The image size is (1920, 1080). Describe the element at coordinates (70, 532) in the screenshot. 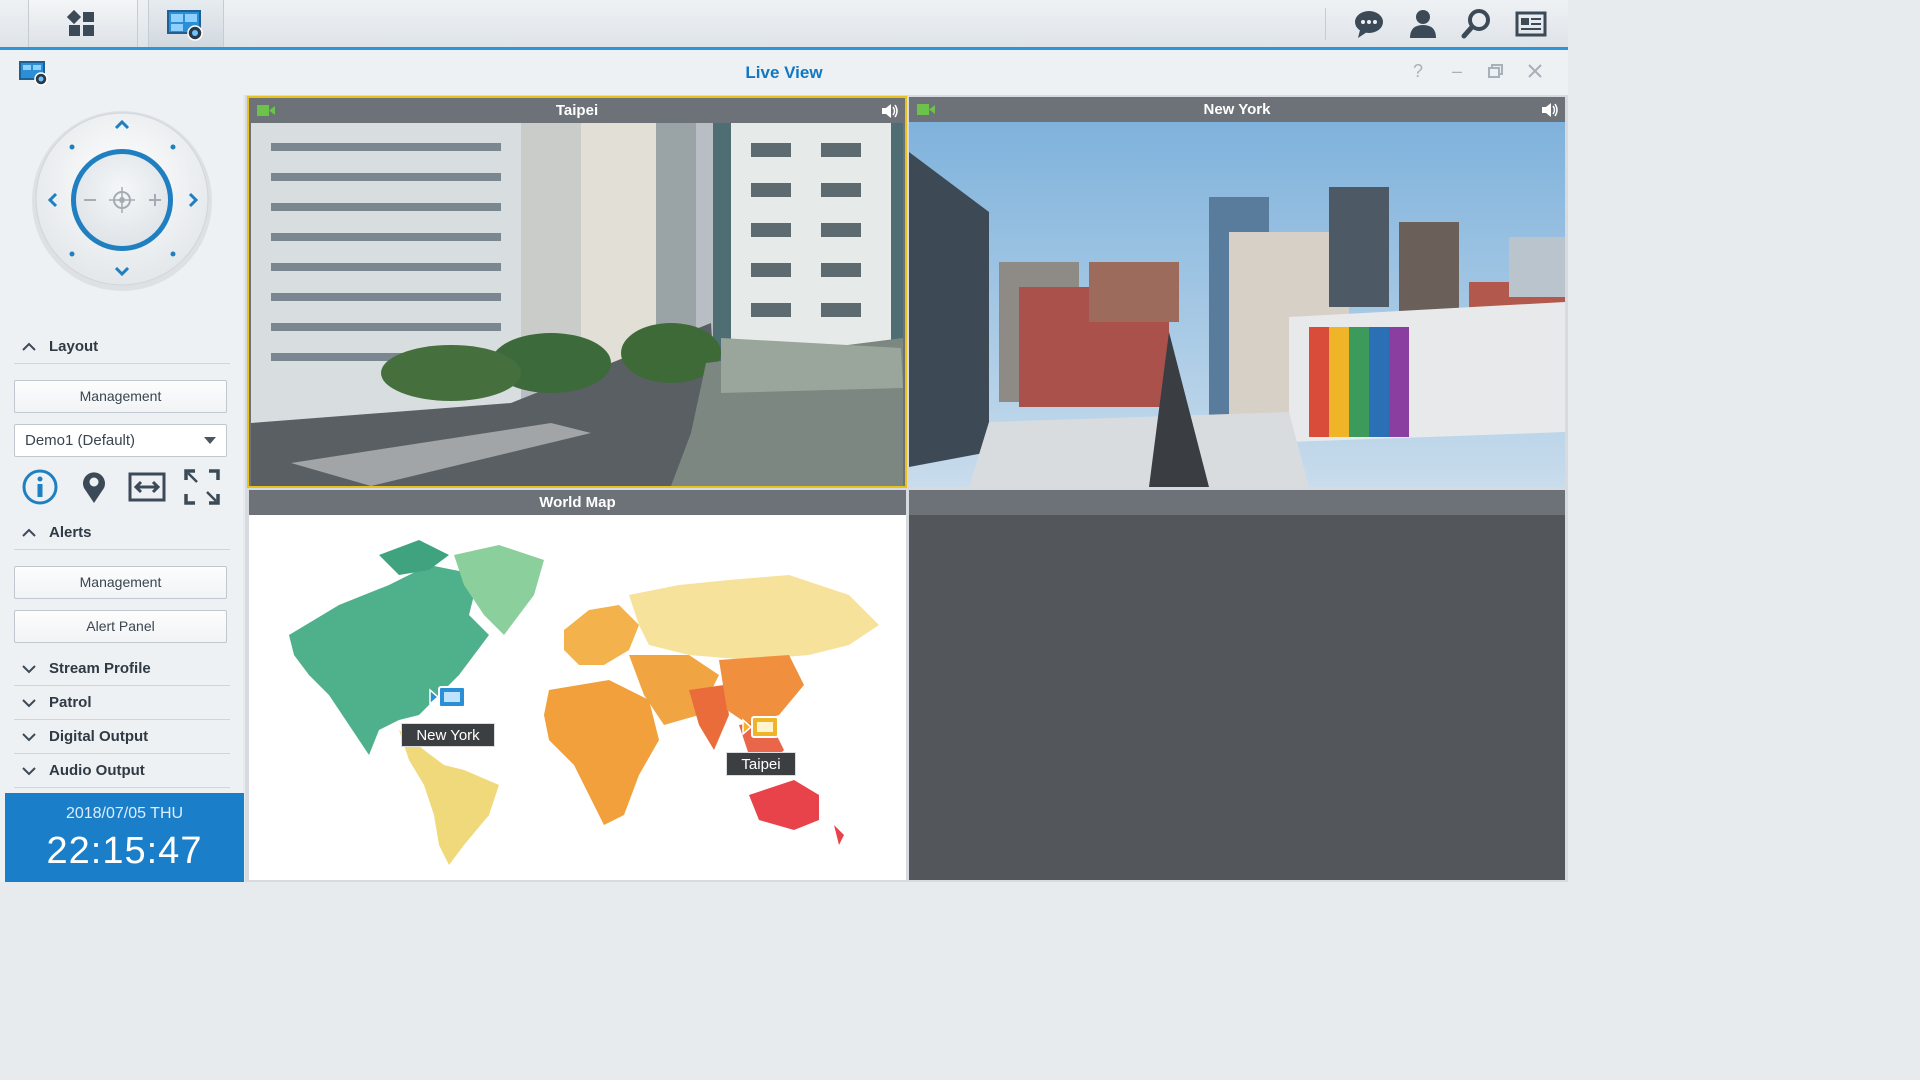

I see `alerts-section-label: Alerts` at that location.